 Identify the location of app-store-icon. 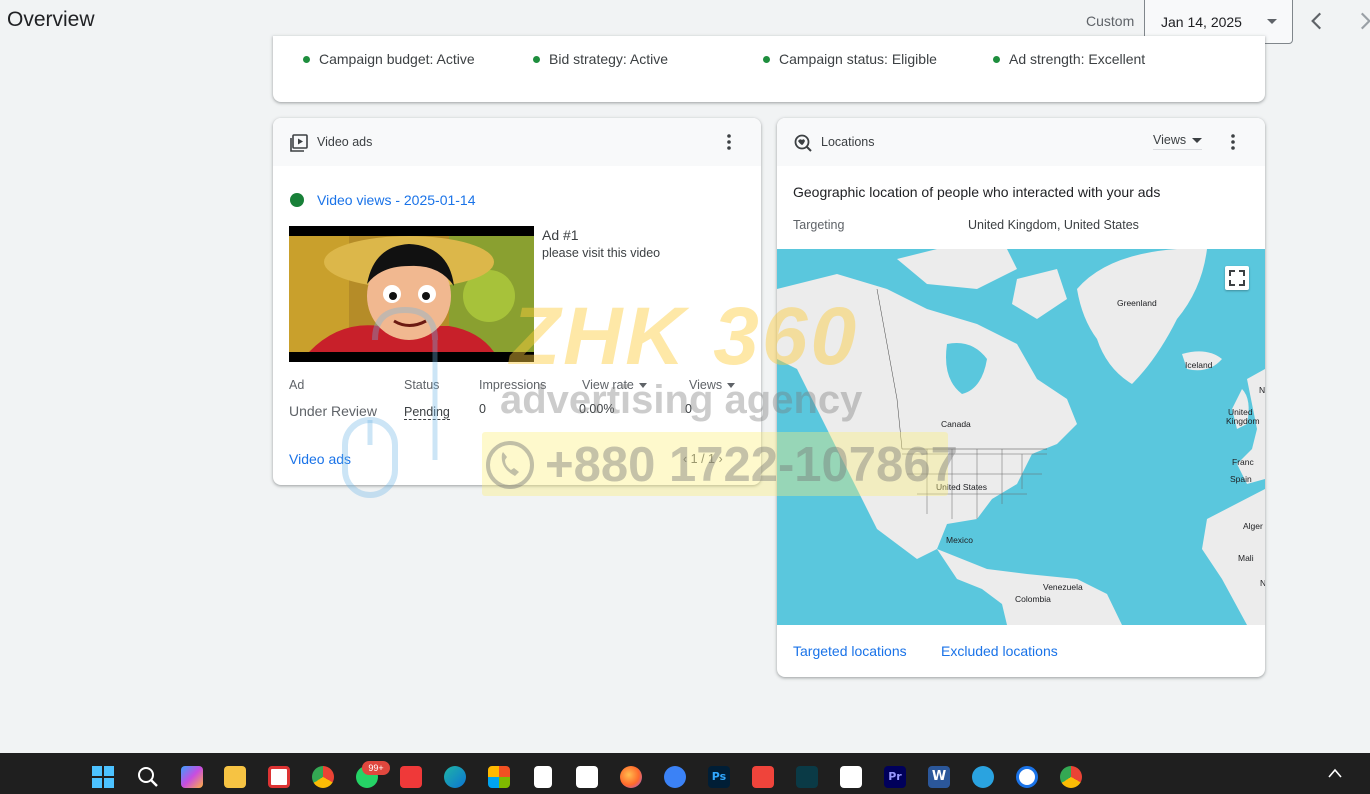
(1027, 777).